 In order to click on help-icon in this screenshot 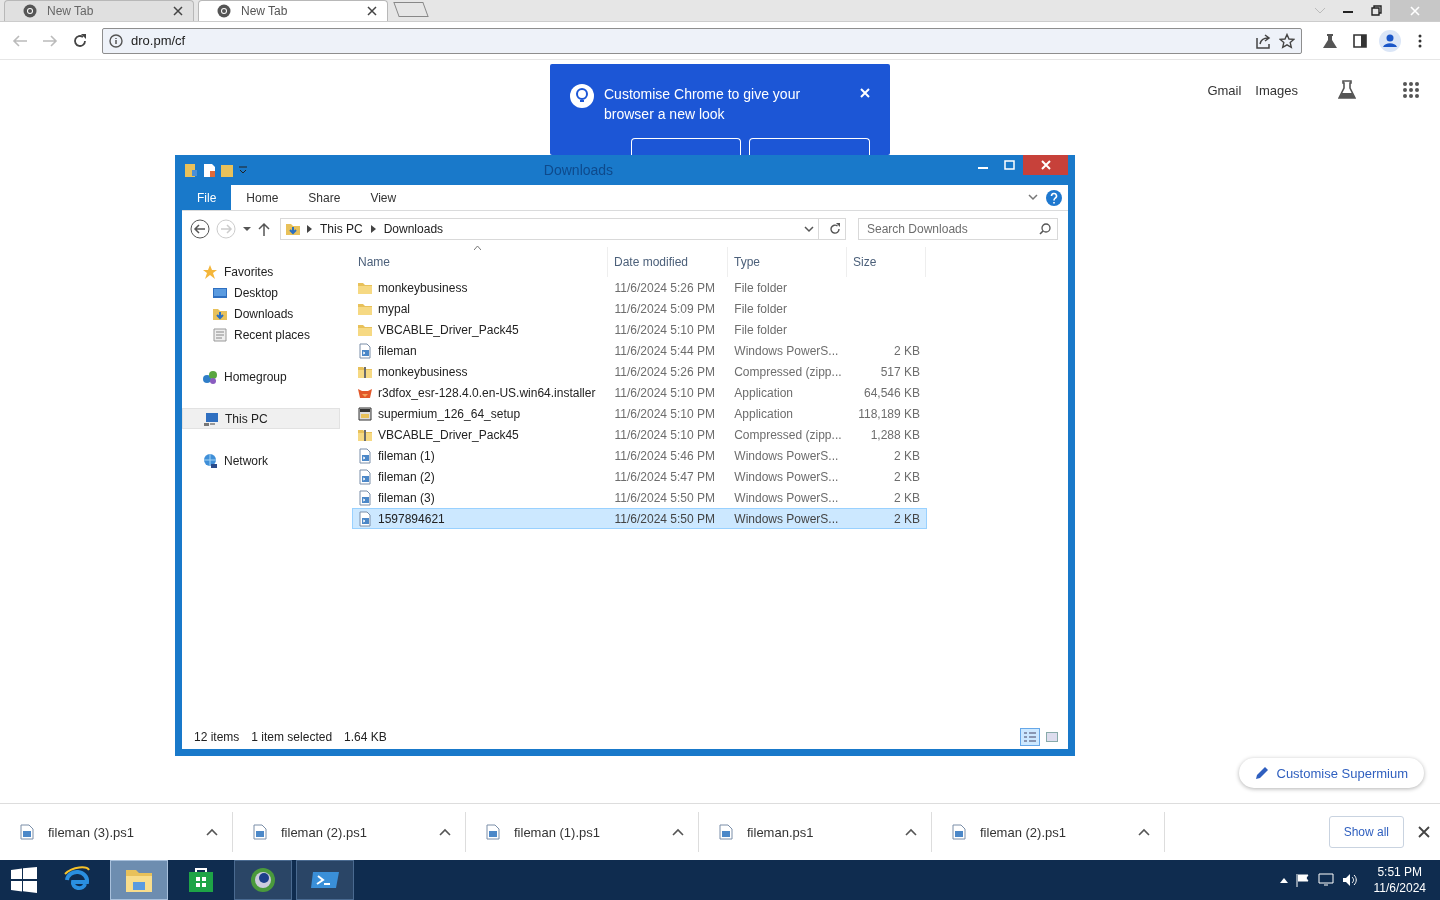, I will do `click(1054, 197)`.